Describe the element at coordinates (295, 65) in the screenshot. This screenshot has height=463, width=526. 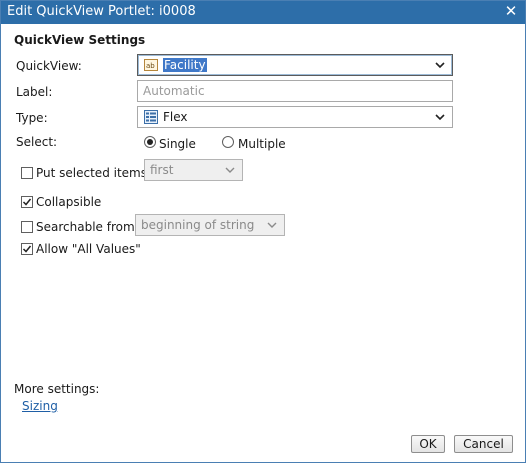
I see `quickview-select: ab Facility` at that location.